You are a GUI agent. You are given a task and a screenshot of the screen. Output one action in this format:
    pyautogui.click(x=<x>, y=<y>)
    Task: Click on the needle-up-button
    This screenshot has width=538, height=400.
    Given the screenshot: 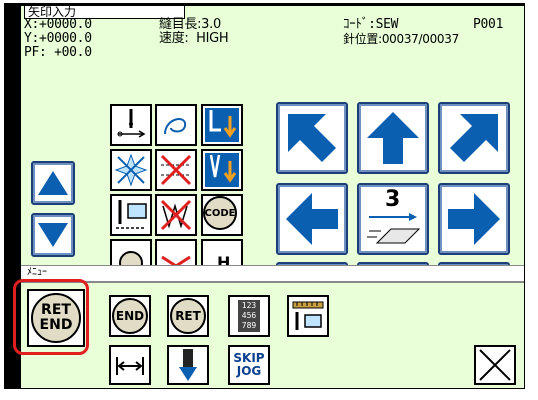 What is the action you would take?
    pyautogui.click(x=222, y=125)
    